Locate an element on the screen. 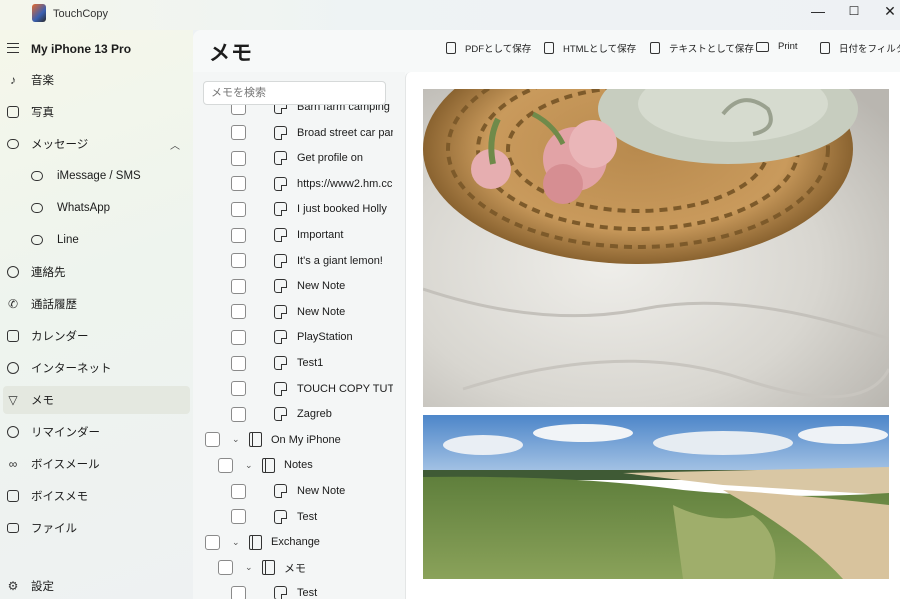 The image size is (900, 599). sidebar-item-voicemail: ∞ ボイスメール is located at coordinates (96, 464).